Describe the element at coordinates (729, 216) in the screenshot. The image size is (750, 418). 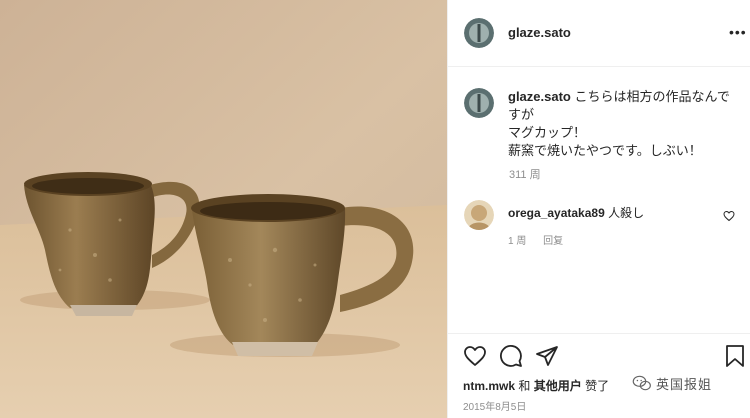
I see `comment-heart-icon` at that location.